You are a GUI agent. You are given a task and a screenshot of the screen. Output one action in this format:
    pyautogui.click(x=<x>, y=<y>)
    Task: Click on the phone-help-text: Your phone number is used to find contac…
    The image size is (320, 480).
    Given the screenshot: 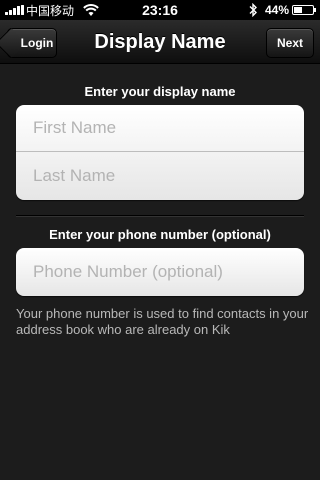 What is the action you would take?
    pyautogui.click(x=162, y=321)
    